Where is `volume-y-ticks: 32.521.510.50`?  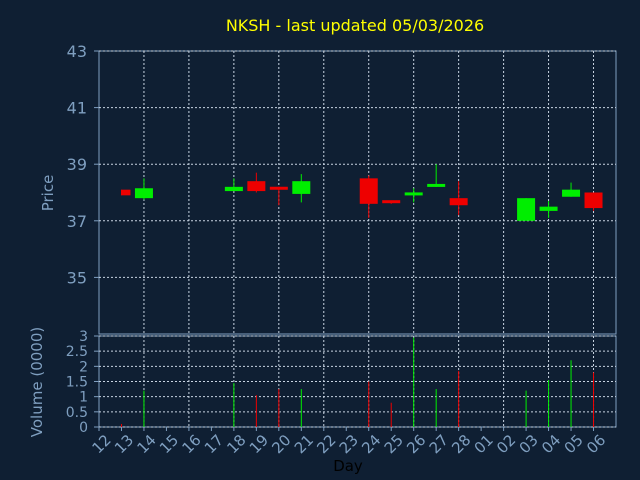
volume-y-ticks: 32.521.510.50 is located at coordinates (82, 382).